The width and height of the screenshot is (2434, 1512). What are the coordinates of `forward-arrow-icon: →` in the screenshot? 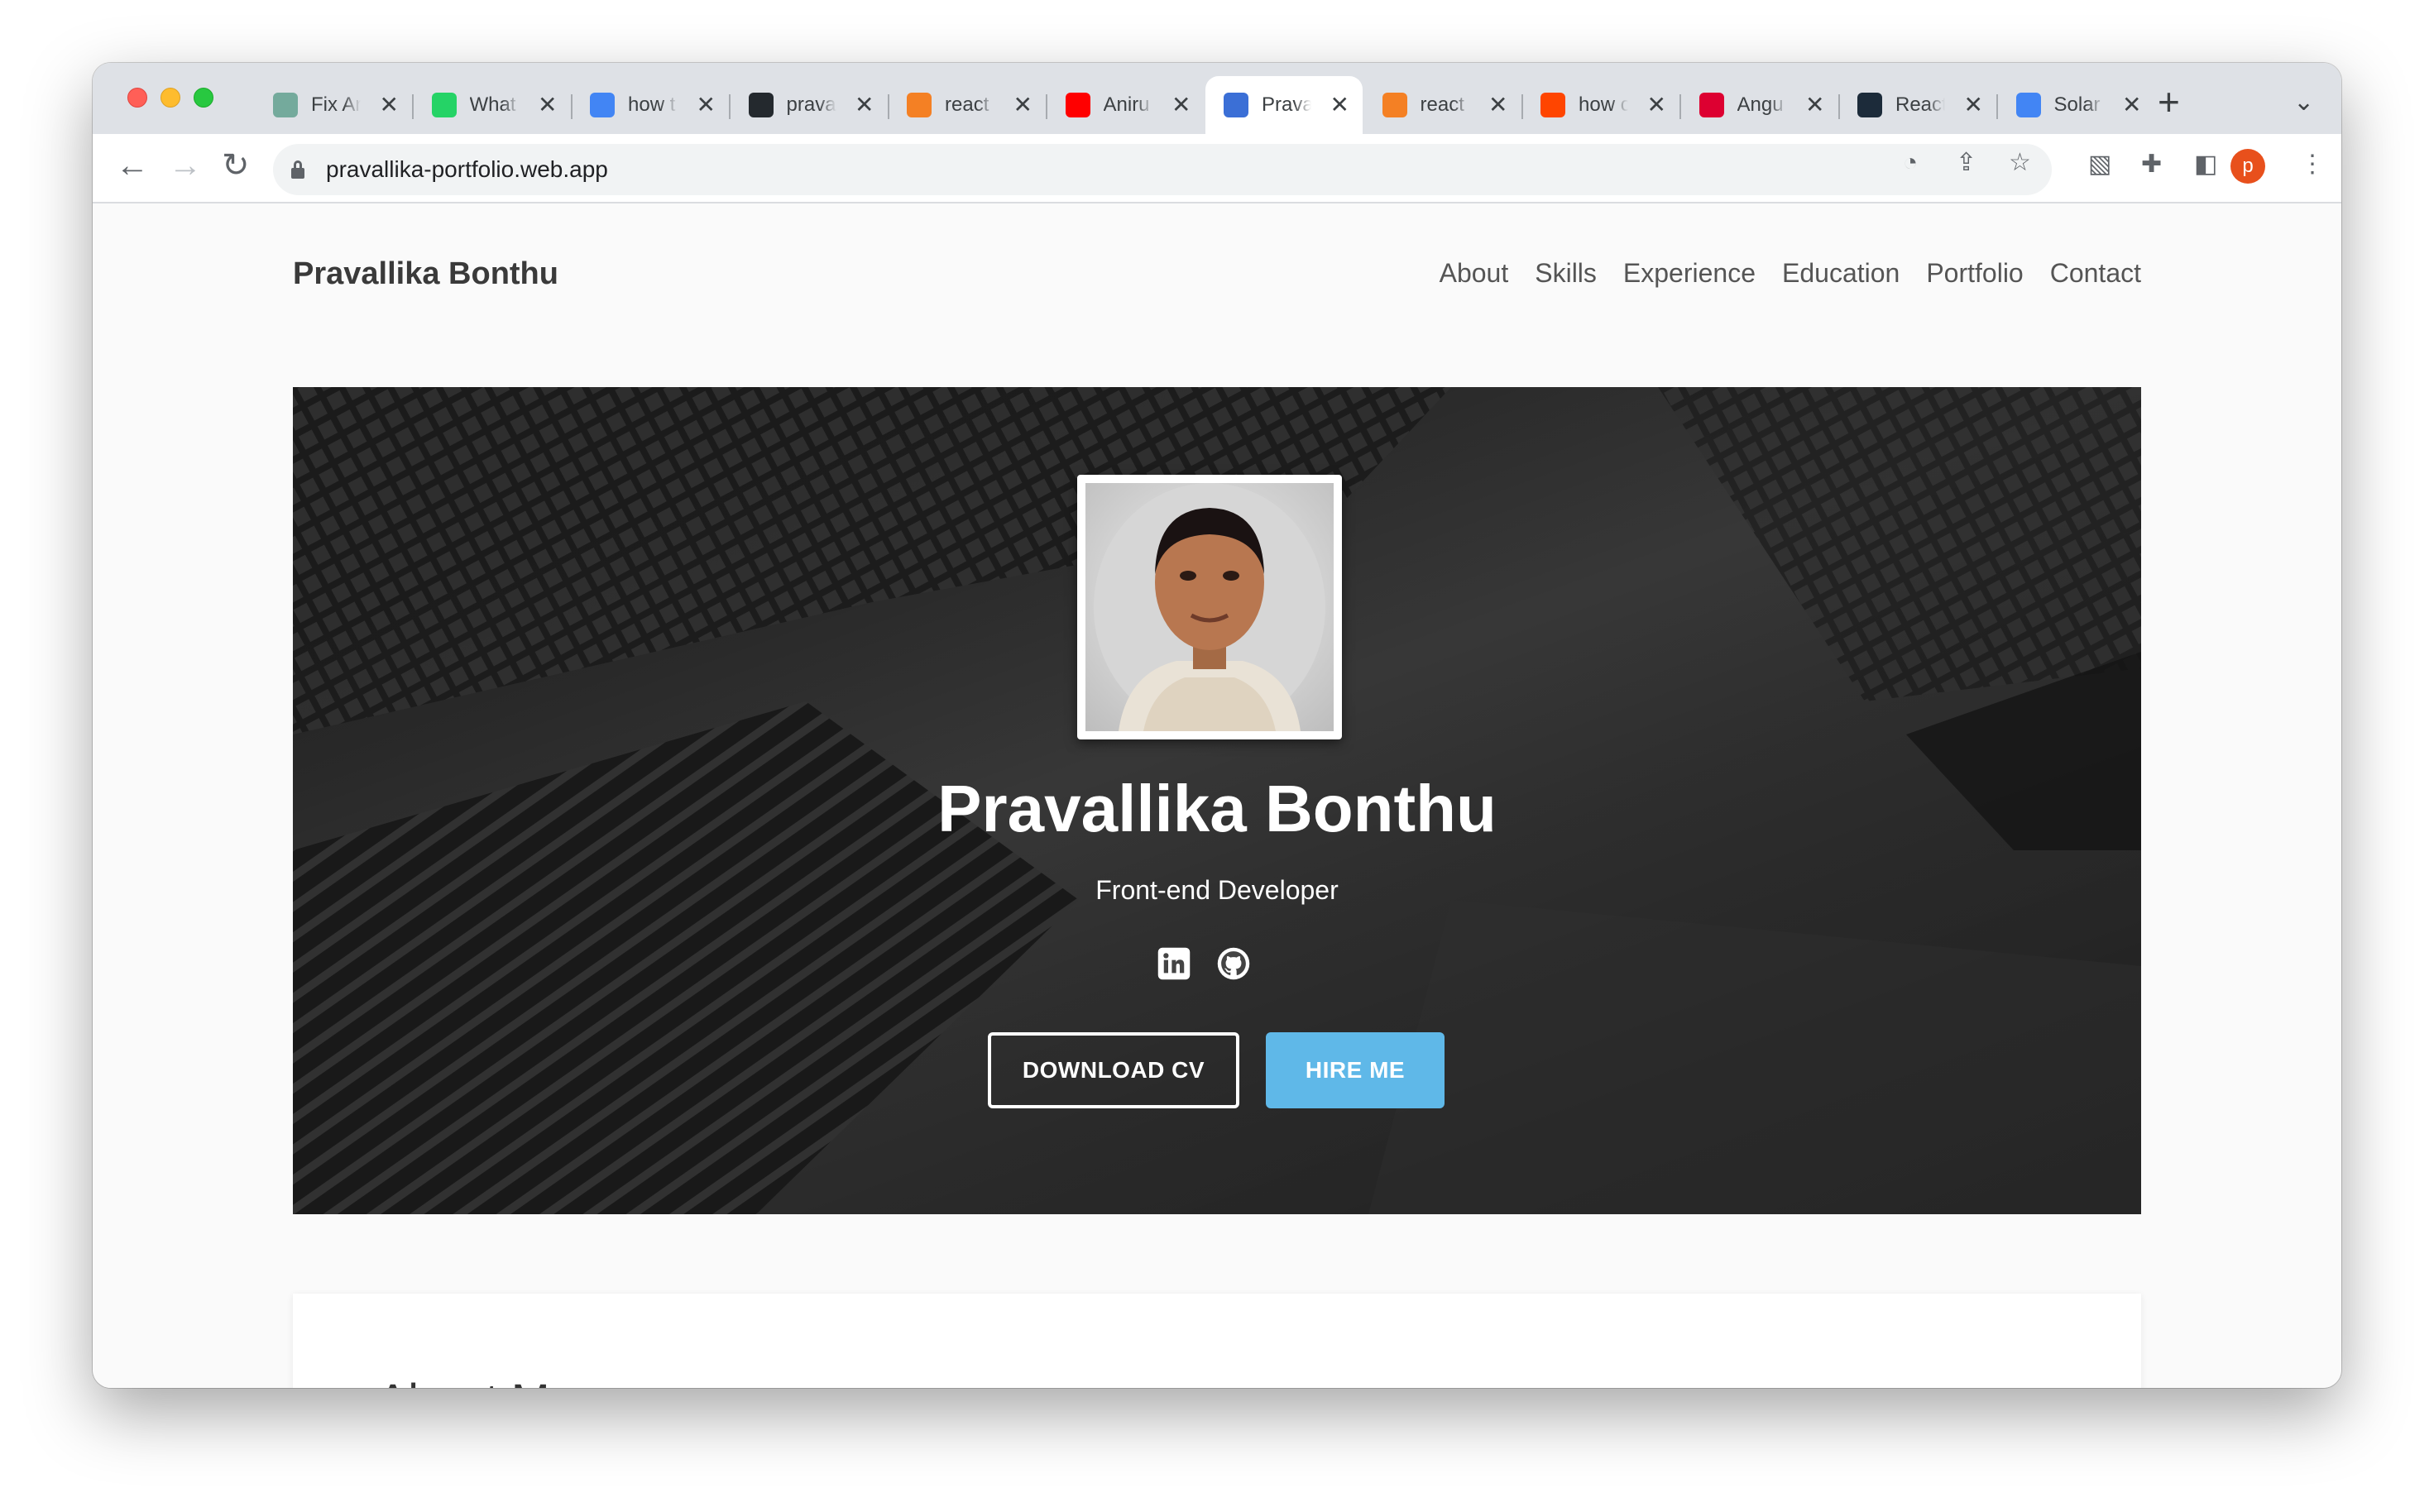 It's located at (186, 165).